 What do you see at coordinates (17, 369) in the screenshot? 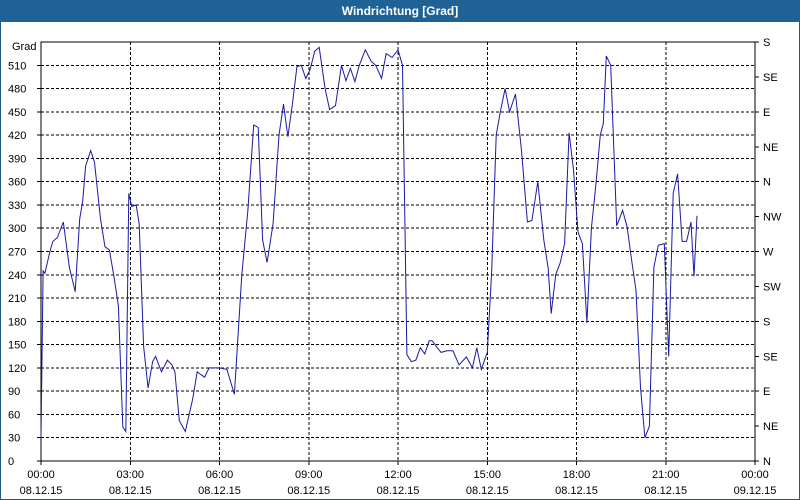
I see `y-tick-label: 120` at bounding box center [17, 369].